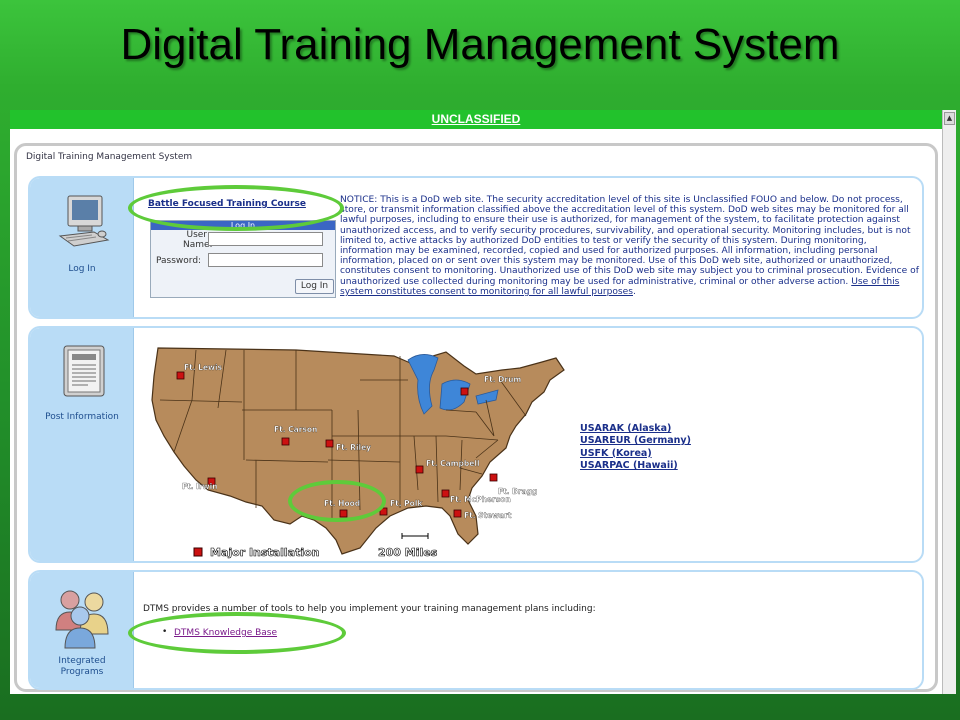 The width and height of the screenshot is (960, 720). I want to click on username-label: User Name:, so click(198, 240).